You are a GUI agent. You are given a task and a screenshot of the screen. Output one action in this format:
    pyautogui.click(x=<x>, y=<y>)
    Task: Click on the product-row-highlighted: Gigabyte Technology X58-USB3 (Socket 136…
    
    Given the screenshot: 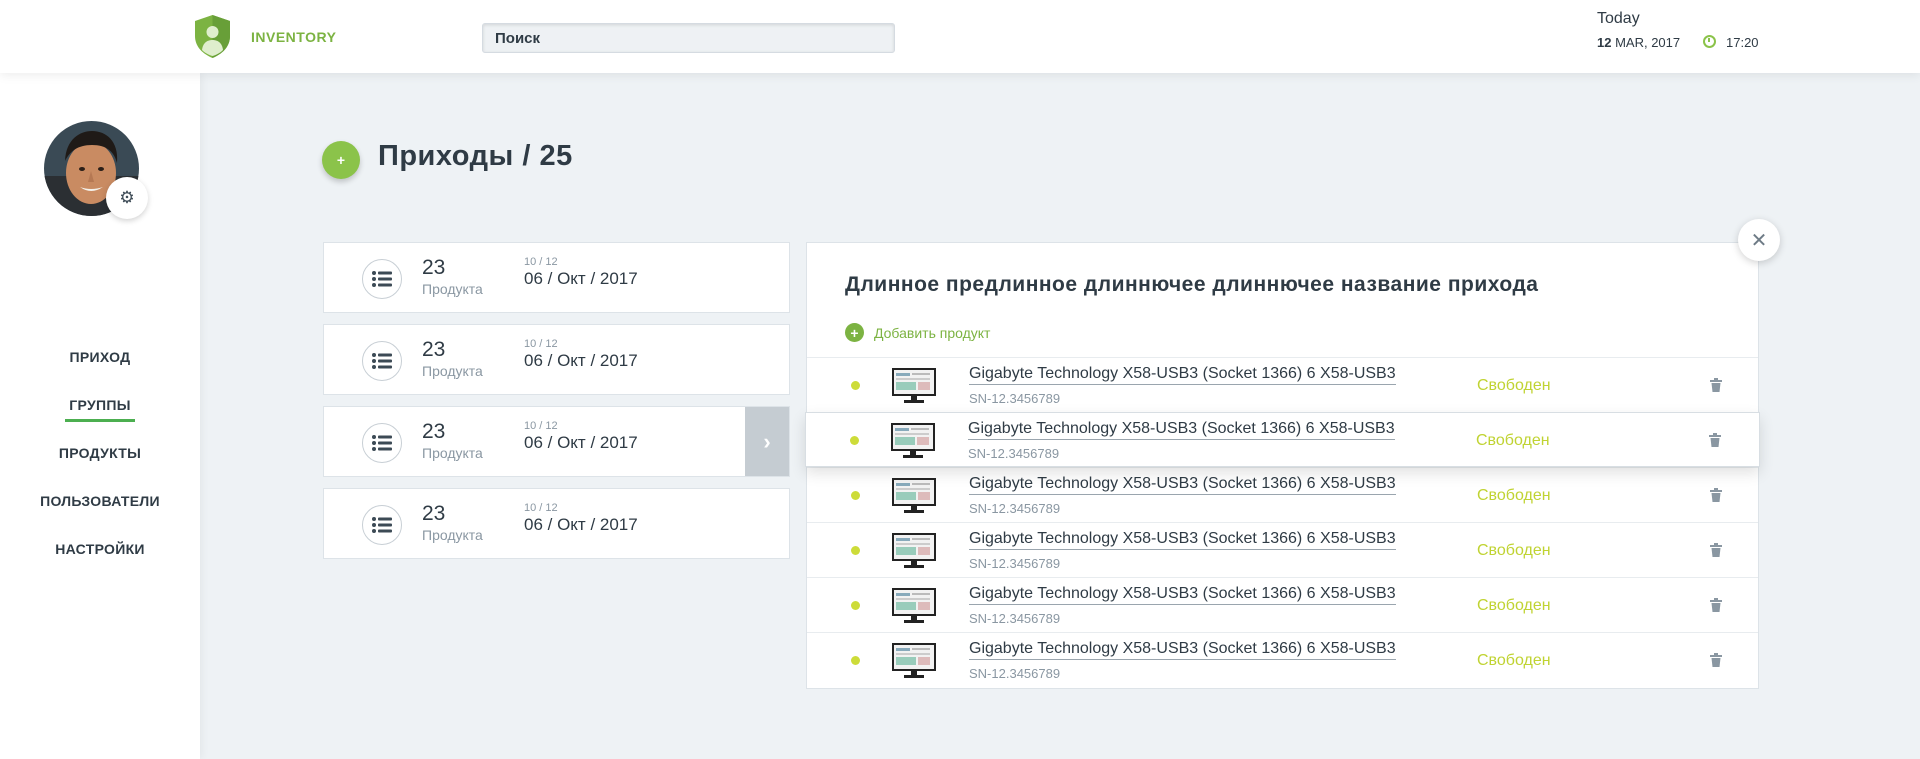 What is the action you would take?
    pyautogui.click(x=1282, y=439)
    